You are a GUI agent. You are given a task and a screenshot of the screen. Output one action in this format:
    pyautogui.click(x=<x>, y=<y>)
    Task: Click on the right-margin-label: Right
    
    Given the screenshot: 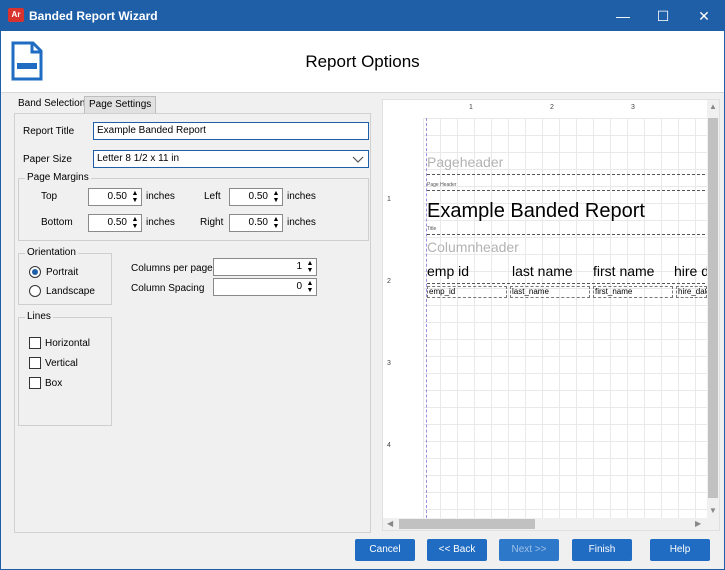 What is the action you would take?
    pyautogui.click(x=212, y=222)
    